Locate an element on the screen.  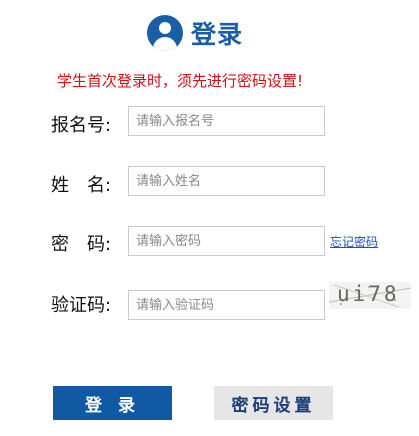
captcha-text: ui78 is located at coordinates (368, 294).